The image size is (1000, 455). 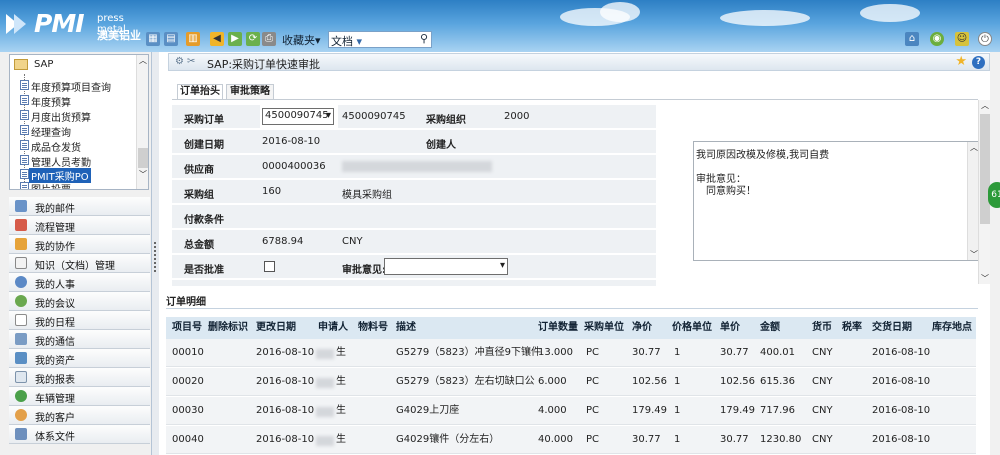 I want to click on back-icon: ◀, so click(x=217, y=39).